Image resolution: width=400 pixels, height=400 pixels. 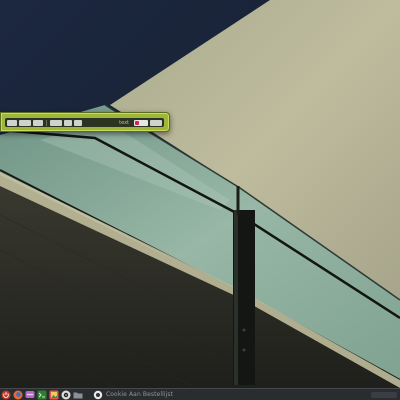 I want to click on app-icon, so click(x=98, y=395).